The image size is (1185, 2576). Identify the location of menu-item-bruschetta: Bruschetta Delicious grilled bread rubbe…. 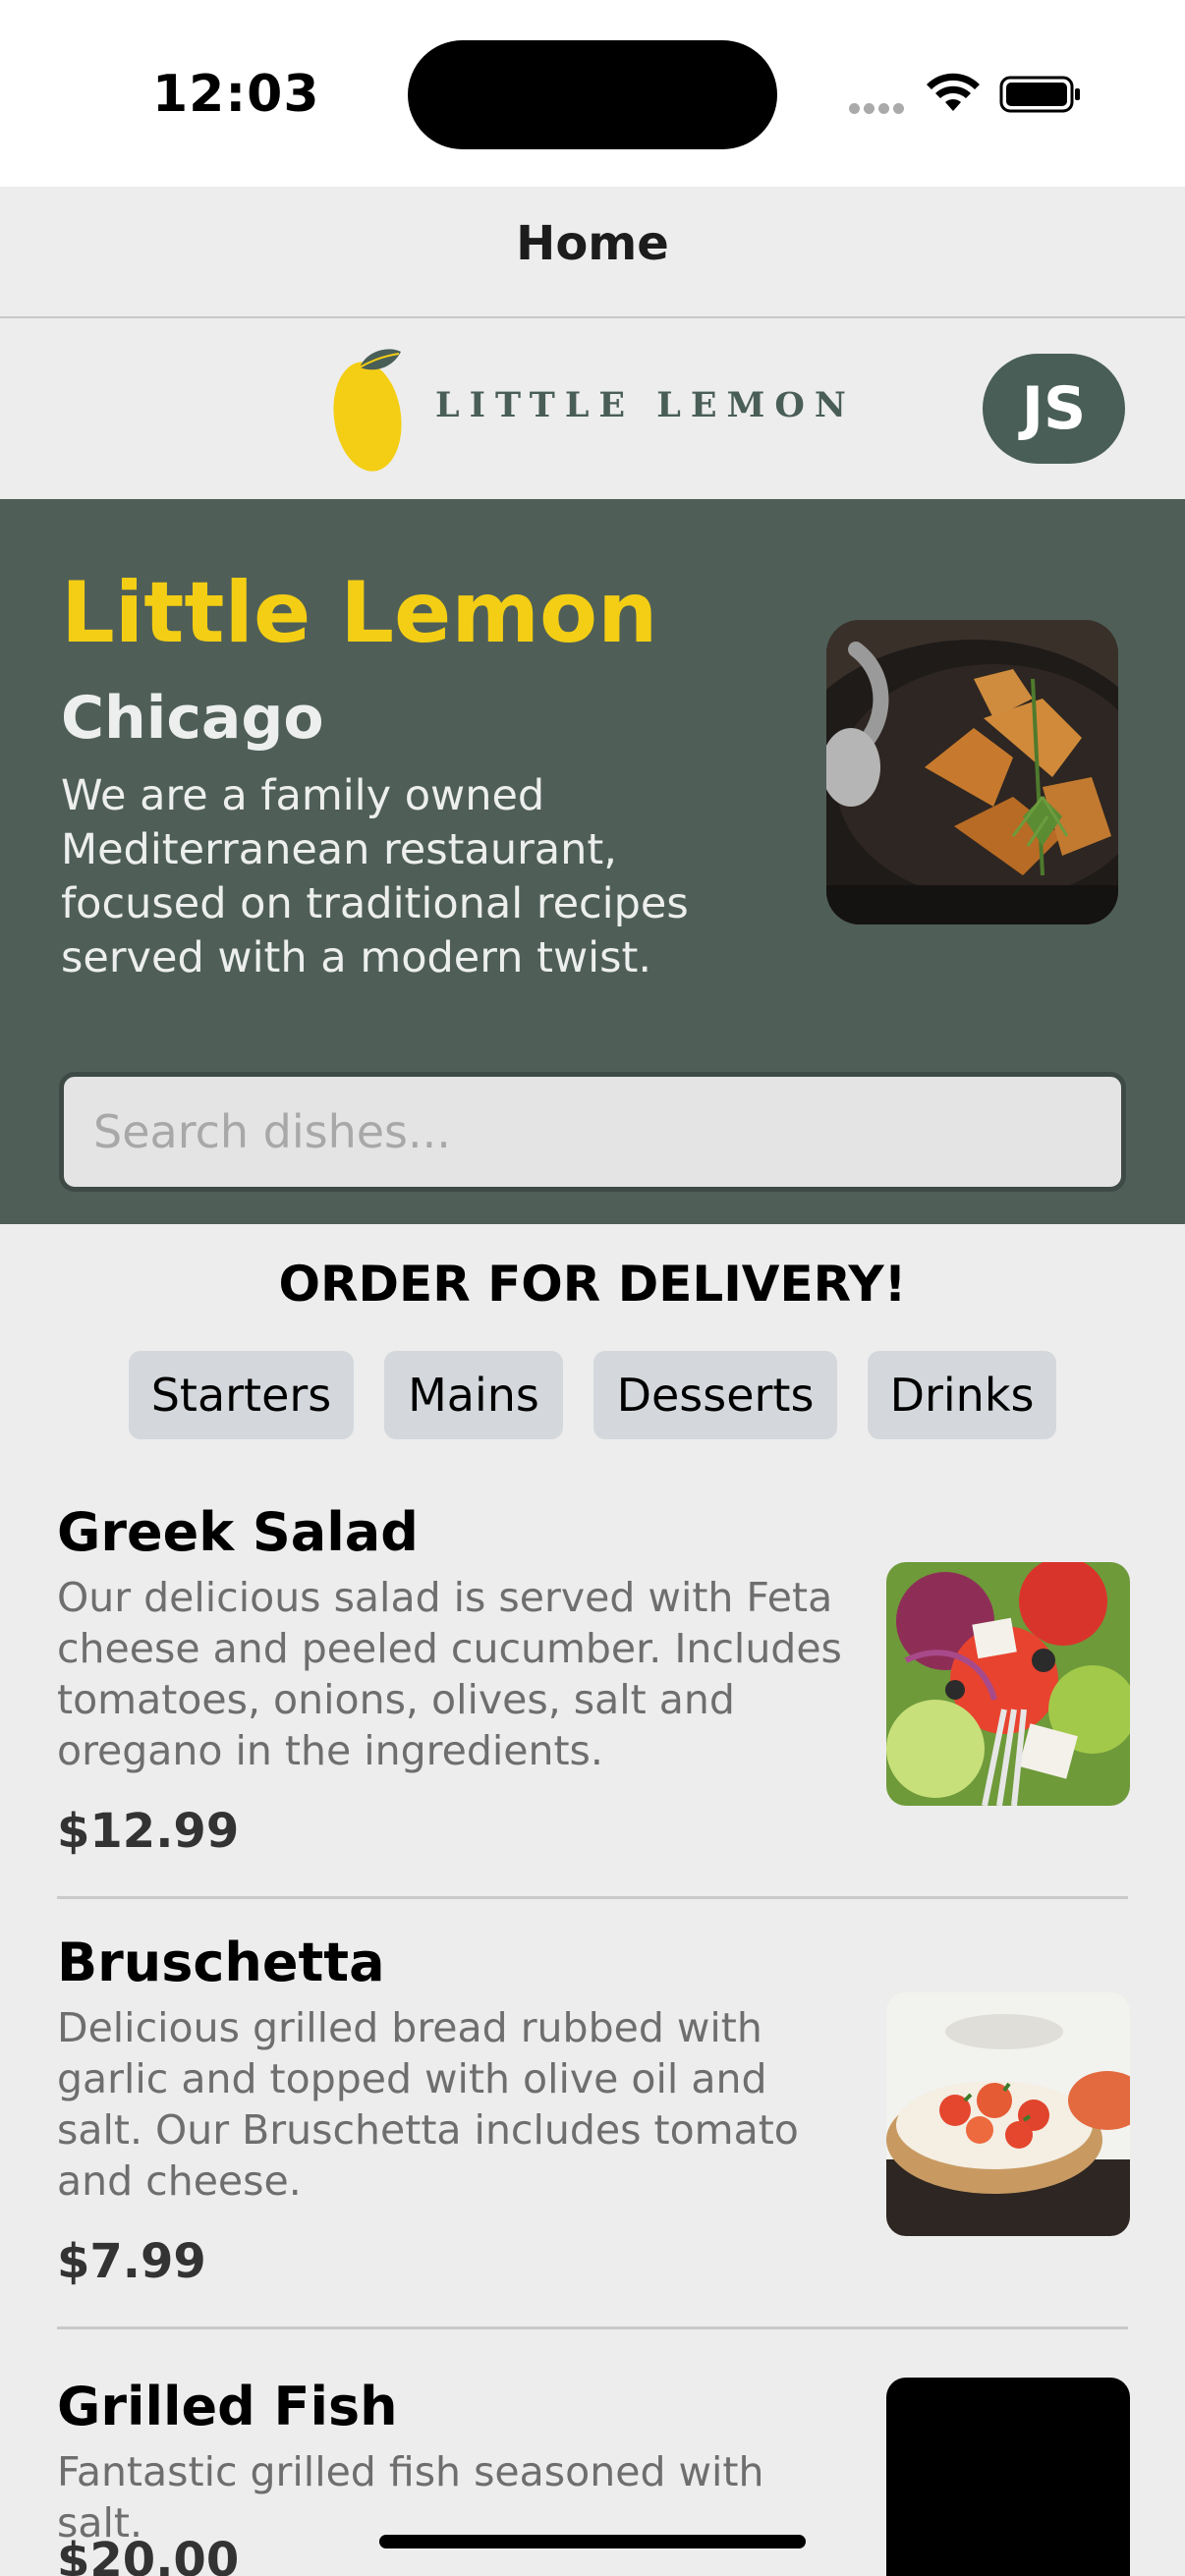
(594, 2118).